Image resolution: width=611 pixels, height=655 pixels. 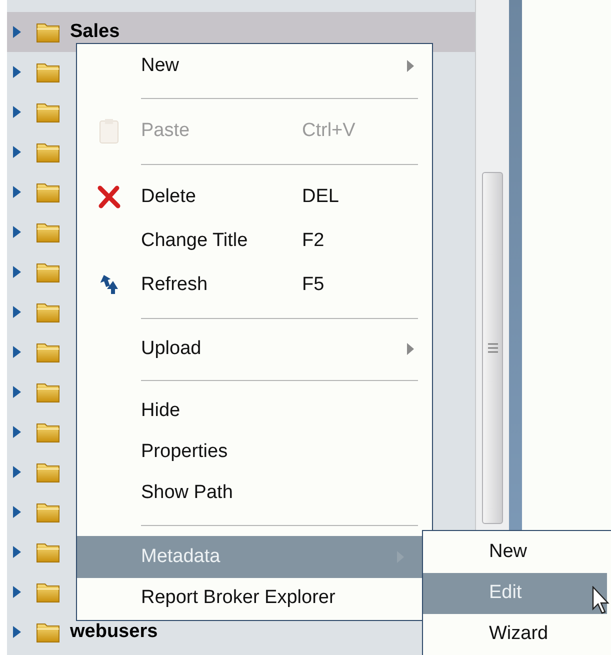 What do you see at coordinates (114, 632) in the screenshot?
I see `folder-label: webusers` at bounding box center [114, 632].